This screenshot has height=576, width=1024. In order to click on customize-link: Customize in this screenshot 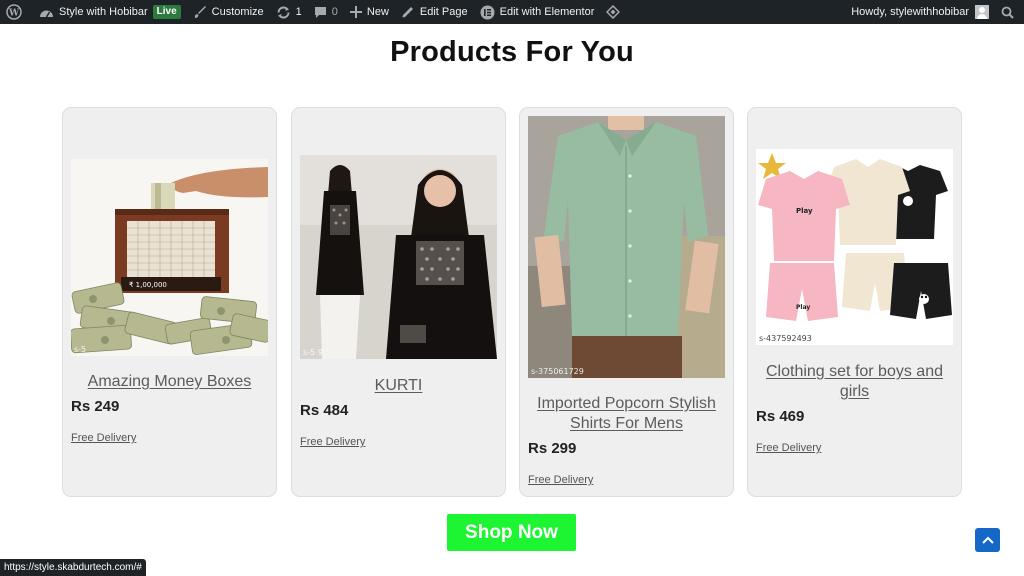, I will do `click(228, 12)`.